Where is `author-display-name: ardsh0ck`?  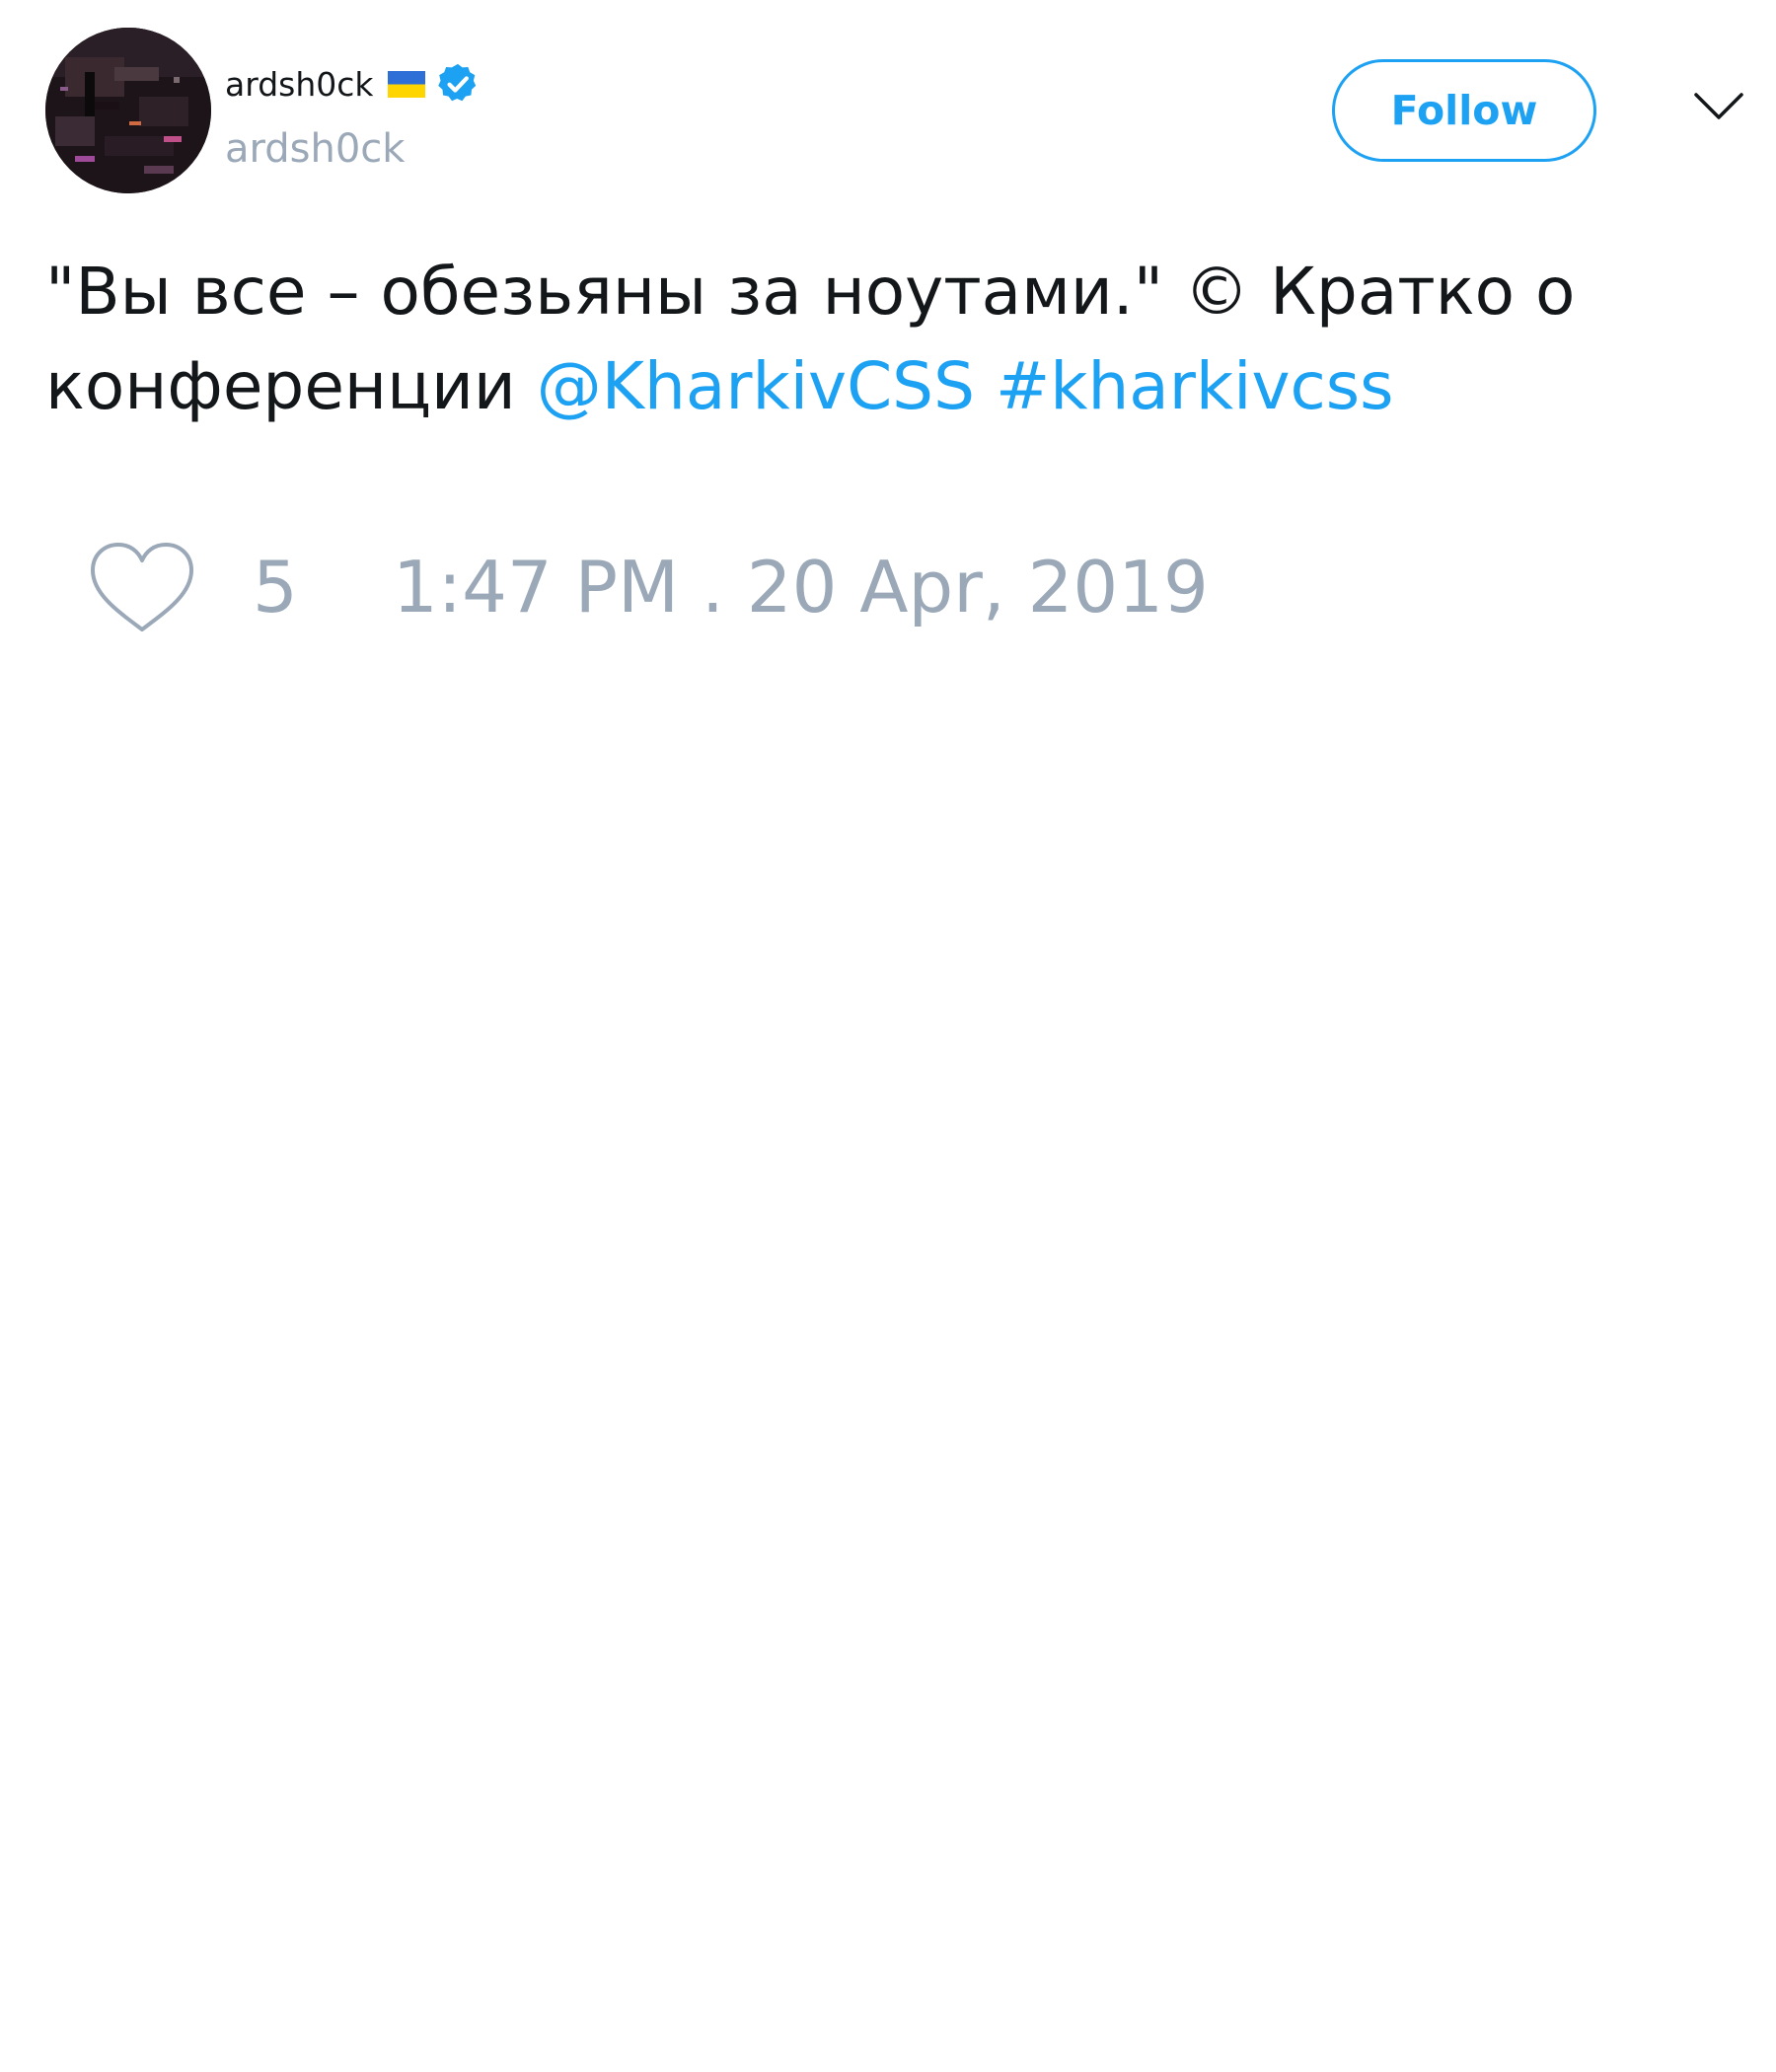
author-display-name: ardsh0ck is located at coordinates (300, 85).